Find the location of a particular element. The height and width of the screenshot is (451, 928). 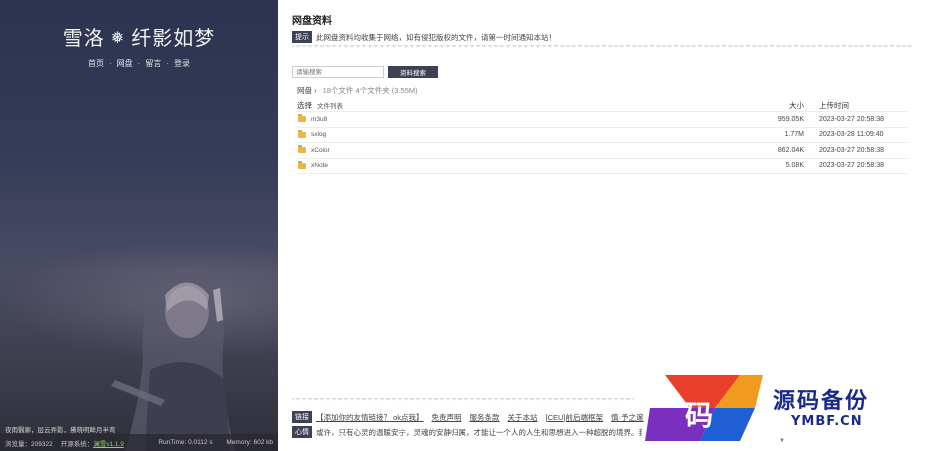

header-select: 选择 is located at coordinates (304, 105).